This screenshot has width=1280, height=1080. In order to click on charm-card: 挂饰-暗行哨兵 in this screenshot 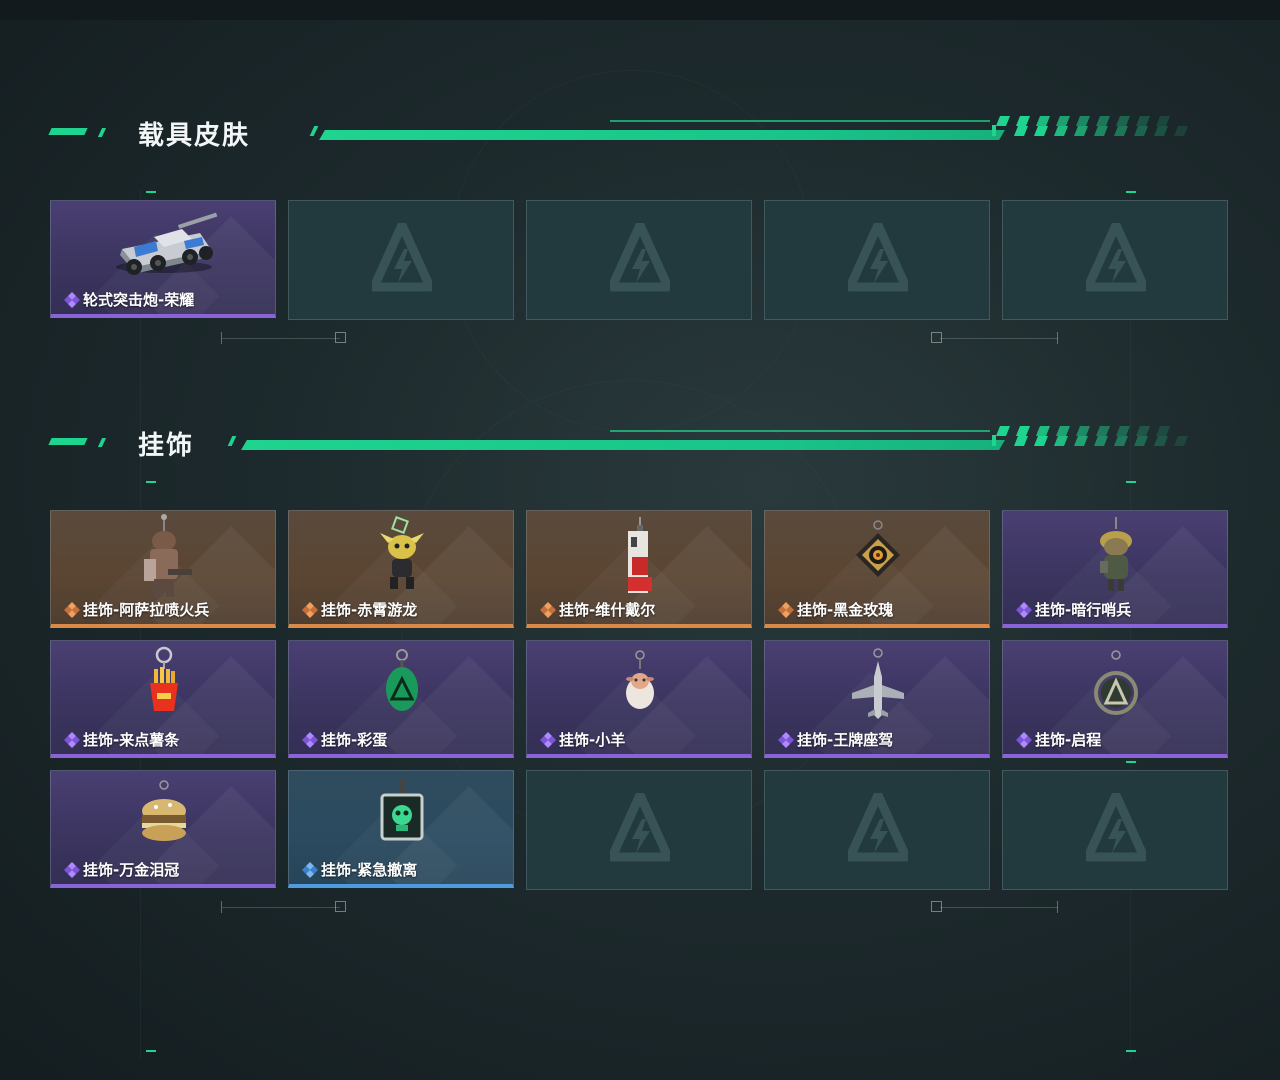, I will do `click(1115, 569)`.